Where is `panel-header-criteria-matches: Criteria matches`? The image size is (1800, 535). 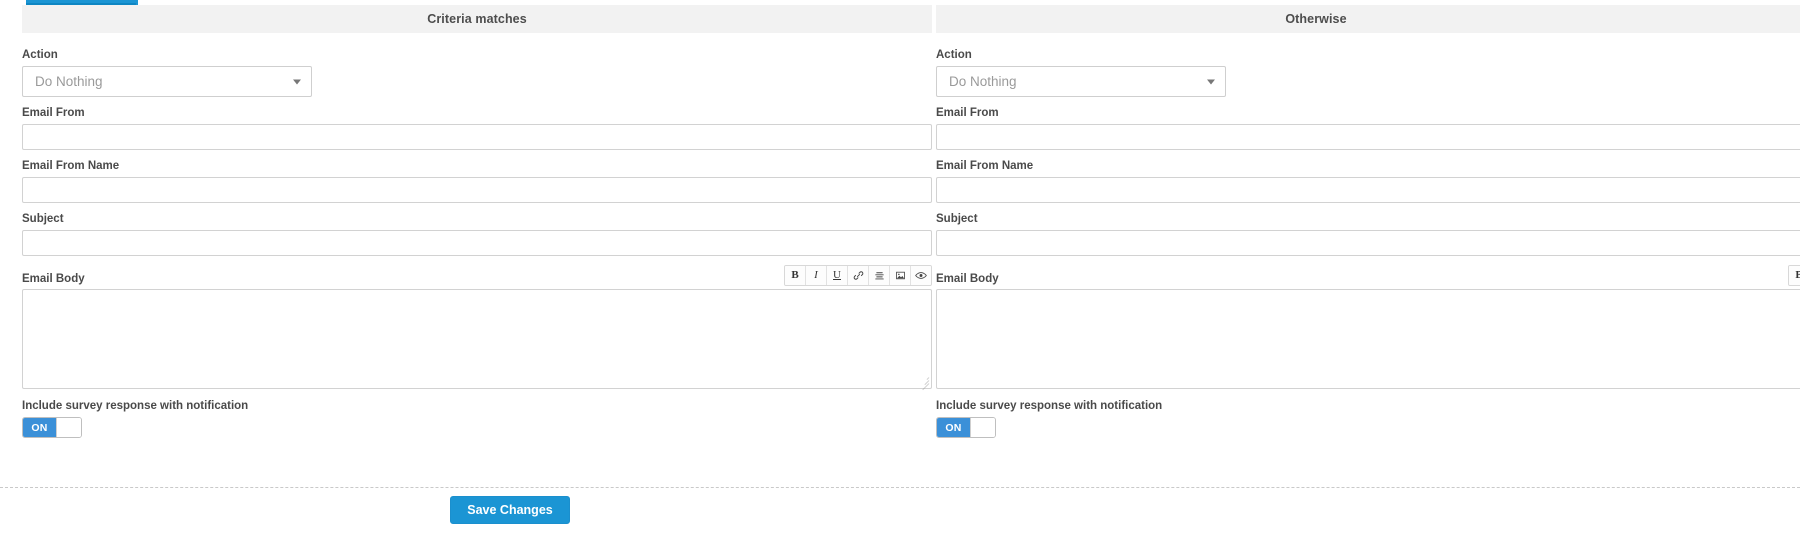
panel-header-criteria-matches: Criteria matches is located at coordinates (477, 19).